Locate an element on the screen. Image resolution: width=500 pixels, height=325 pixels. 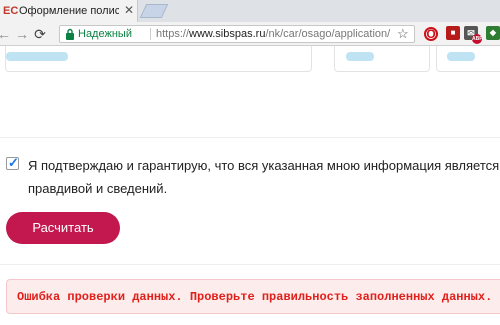
url-host: www.sibspas.ru is located at coordinates (227, 34).